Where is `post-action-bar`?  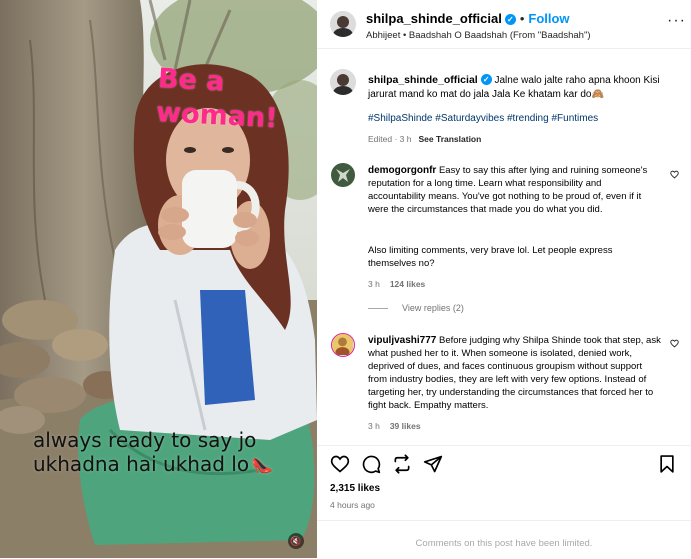
post-action-bar is located at coordinates (504, 462).